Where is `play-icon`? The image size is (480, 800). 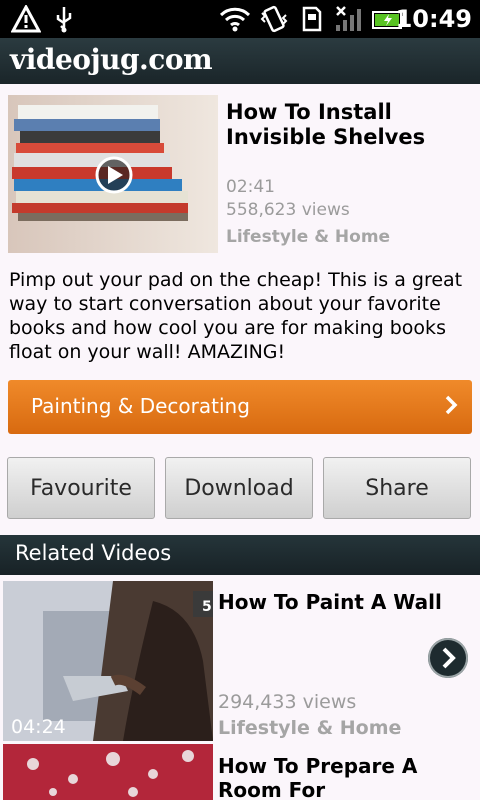 play-icon is located at coordinates (114, 175).